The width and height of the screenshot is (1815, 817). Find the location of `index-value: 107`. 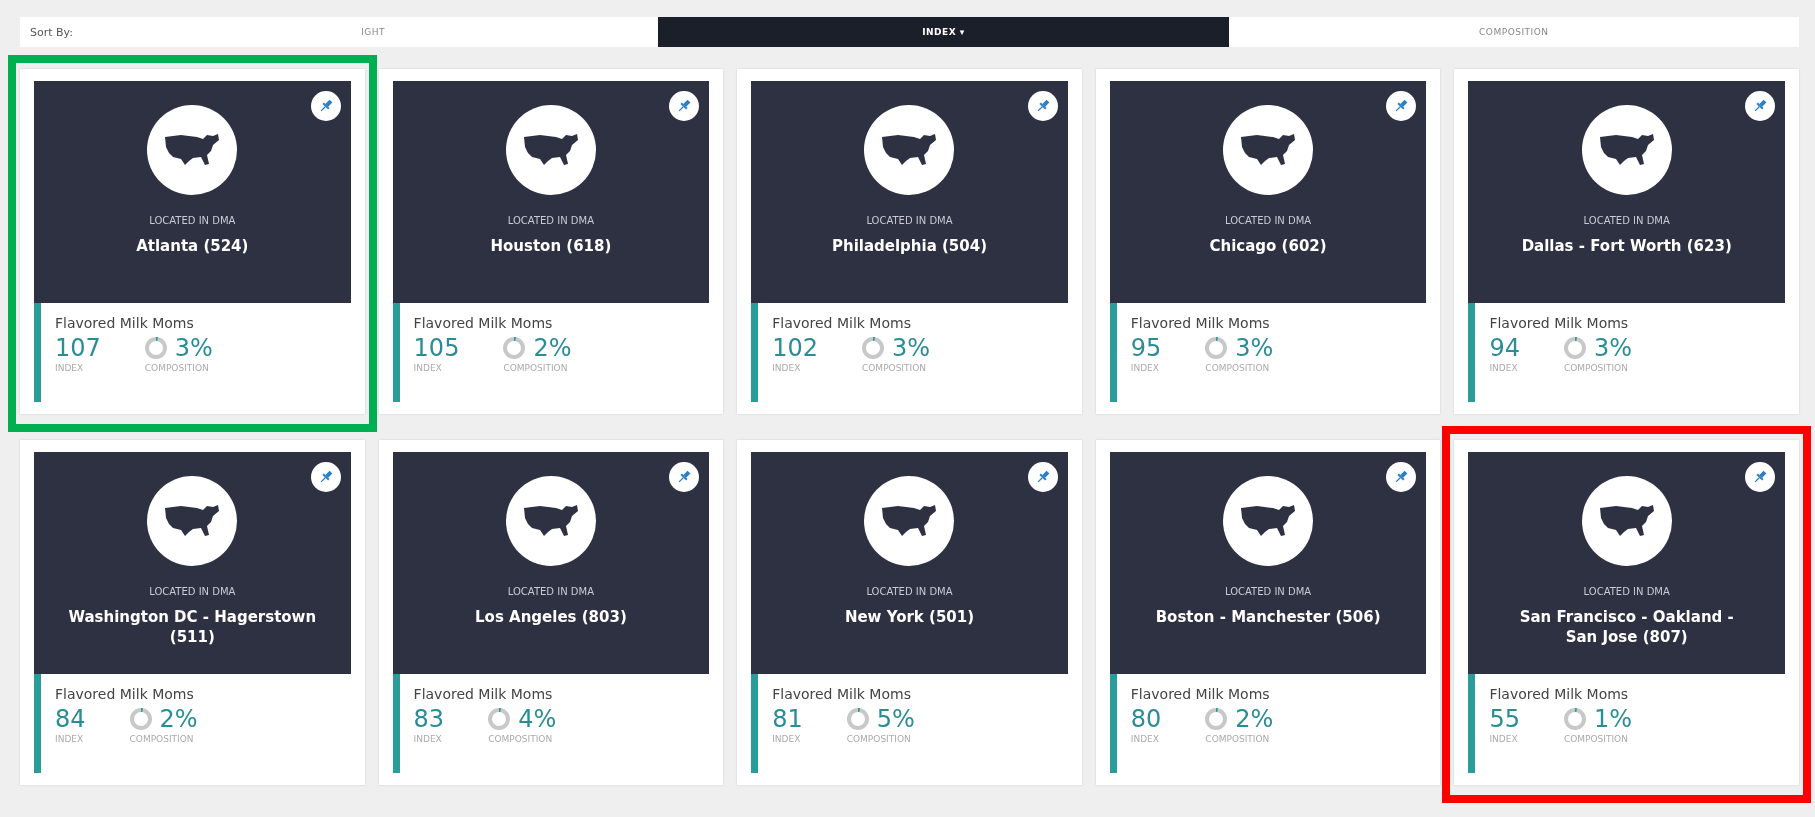

index-value: 107 is located at coordinates (78, 348).